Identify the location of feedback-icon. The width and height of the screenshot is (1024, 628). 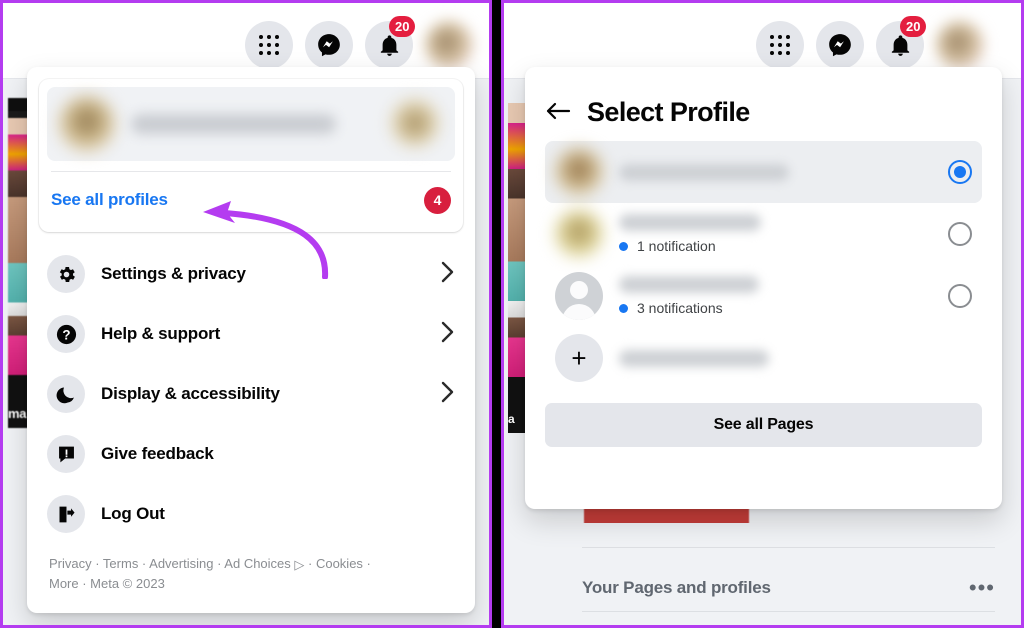
(66, 454).